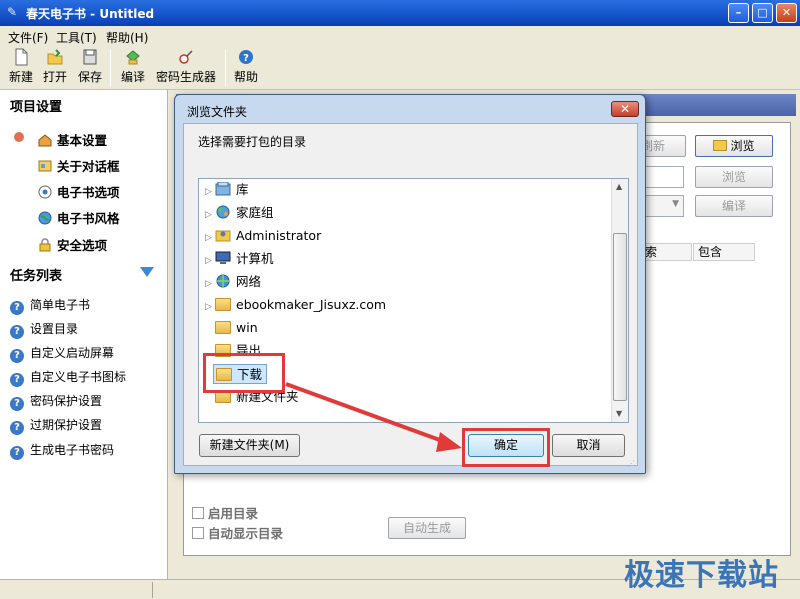 The image size is (800, 599). I want to click on maximize-button: □, so click(762, 13).